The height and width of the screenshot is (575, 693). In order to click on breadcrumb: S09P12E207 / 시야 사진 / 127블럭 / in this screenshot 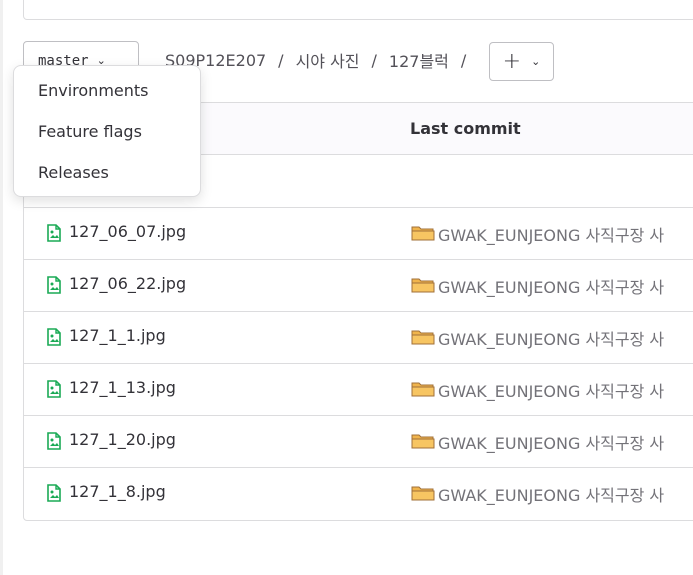, I will do `click(321, 60)`.